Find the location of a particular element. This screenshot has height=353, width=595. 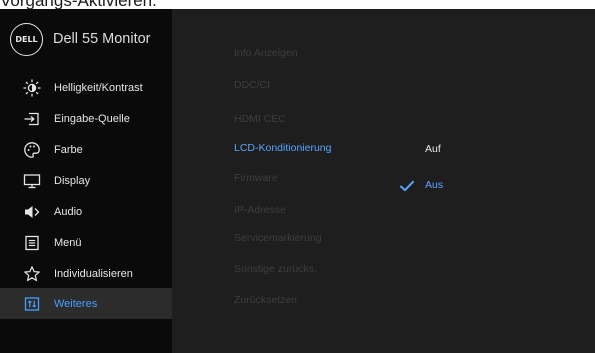

submenu-item-factory-reset: Zurücksetzen is located at coordinates (265, 300).